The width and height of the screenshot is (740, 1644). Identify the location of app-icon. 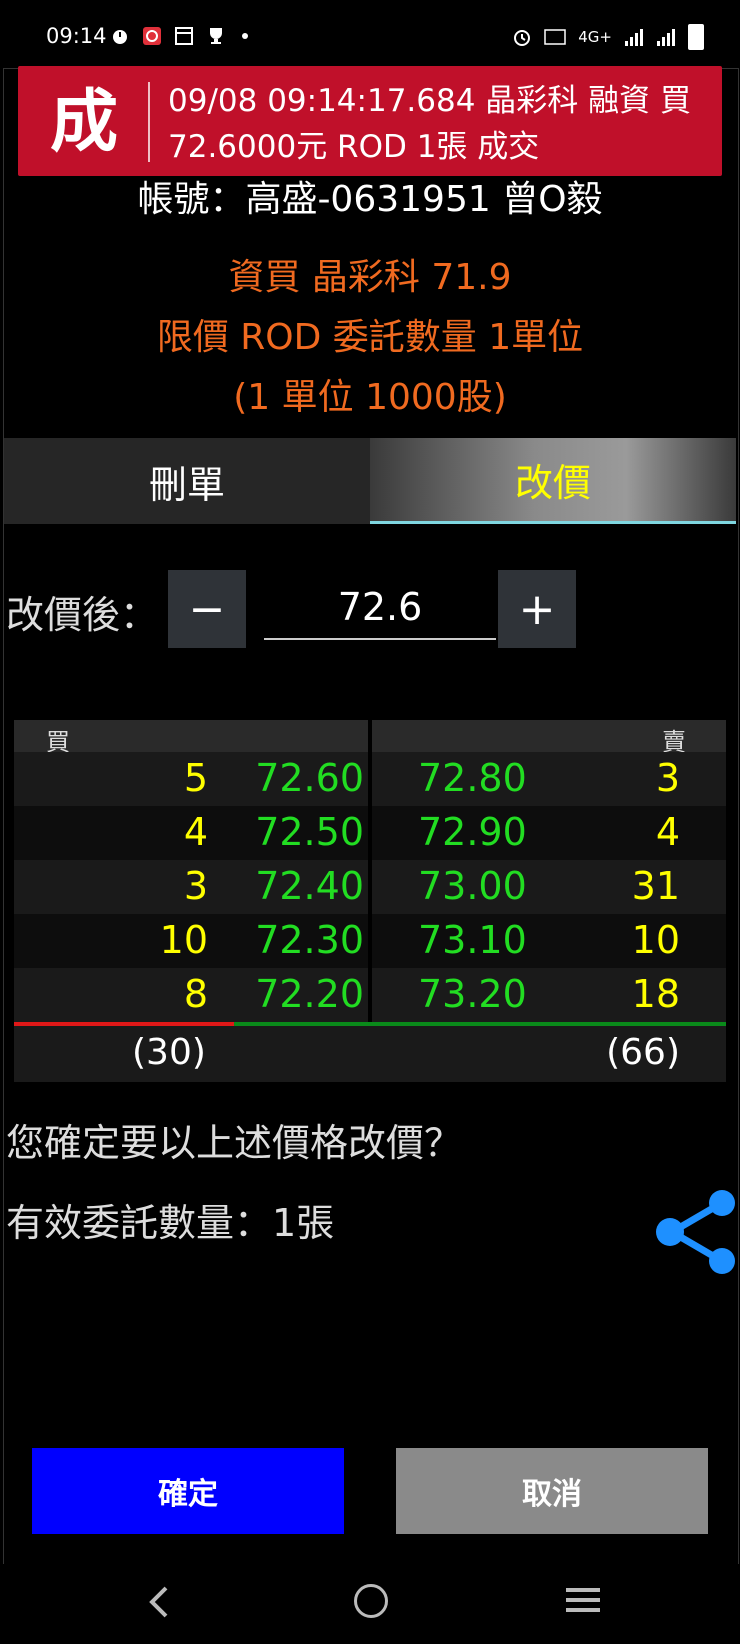
(152, 36).